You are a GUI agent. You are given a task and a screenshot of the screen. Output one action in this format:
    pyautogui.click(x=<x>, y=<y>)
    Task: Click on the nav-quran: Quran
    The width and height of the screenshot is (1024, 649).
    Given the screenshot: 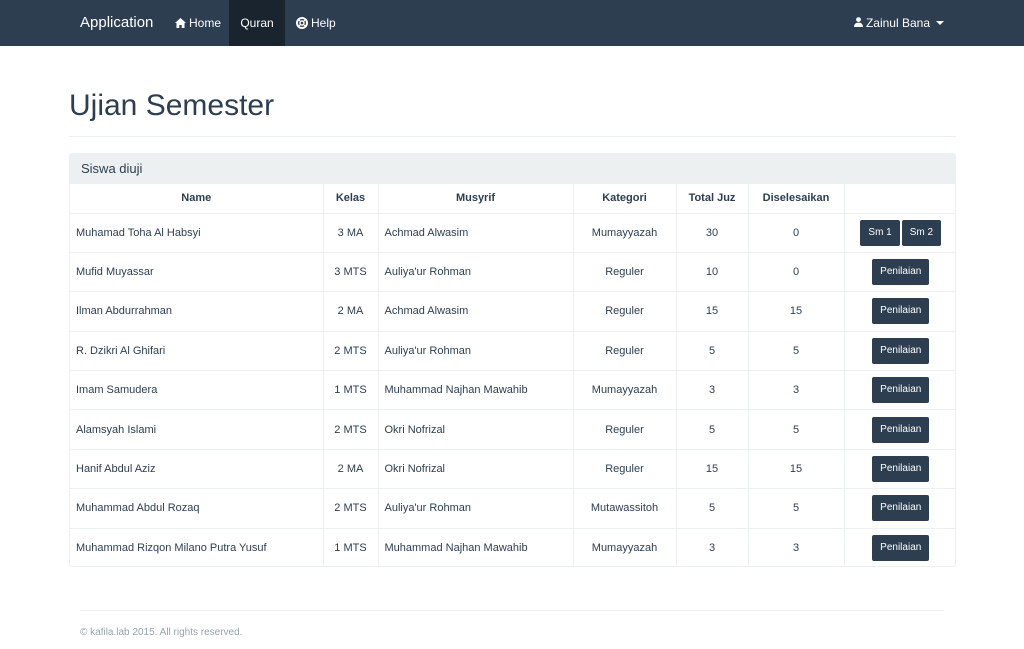 What is the action you would take?
    pyautogui.click(x=257, y=23)
    